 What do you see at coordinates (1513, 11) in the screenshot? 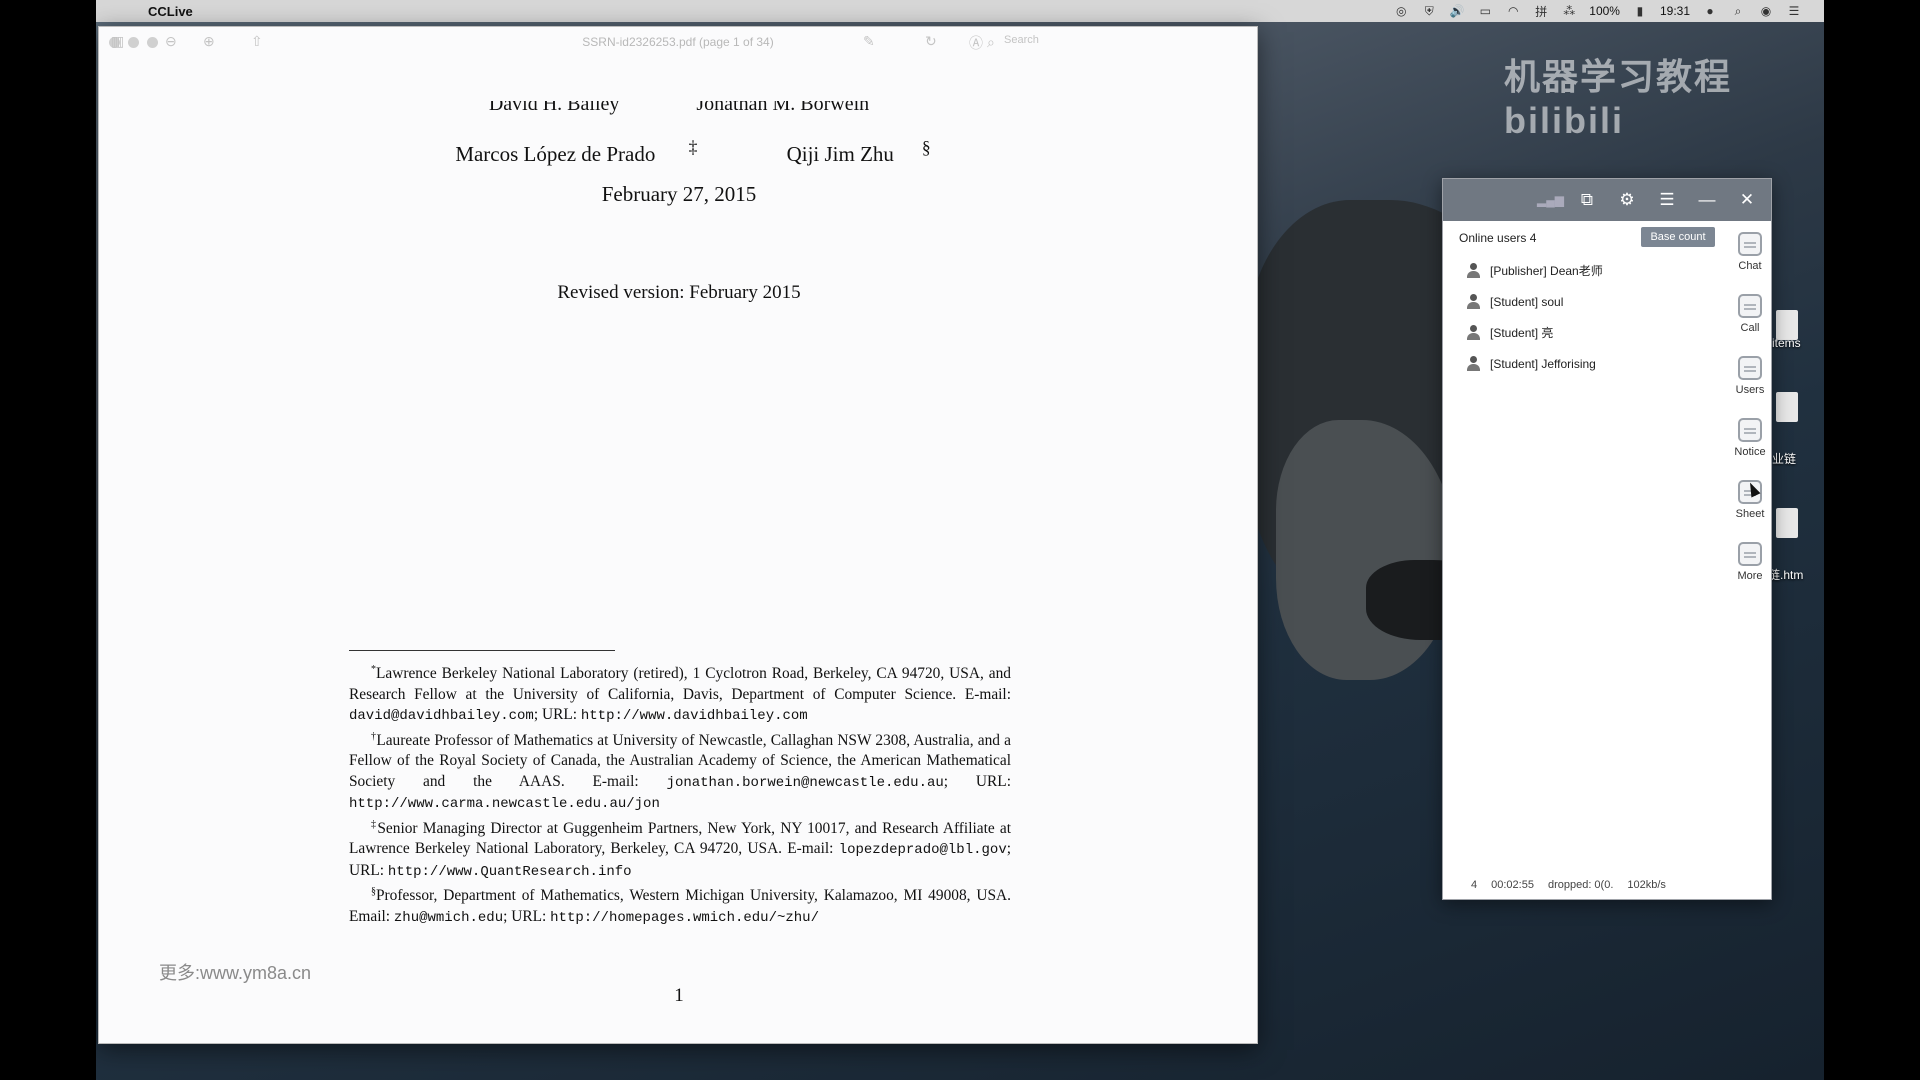
I see `wifi-icon: ◠` at bounding box center [1513, 11].